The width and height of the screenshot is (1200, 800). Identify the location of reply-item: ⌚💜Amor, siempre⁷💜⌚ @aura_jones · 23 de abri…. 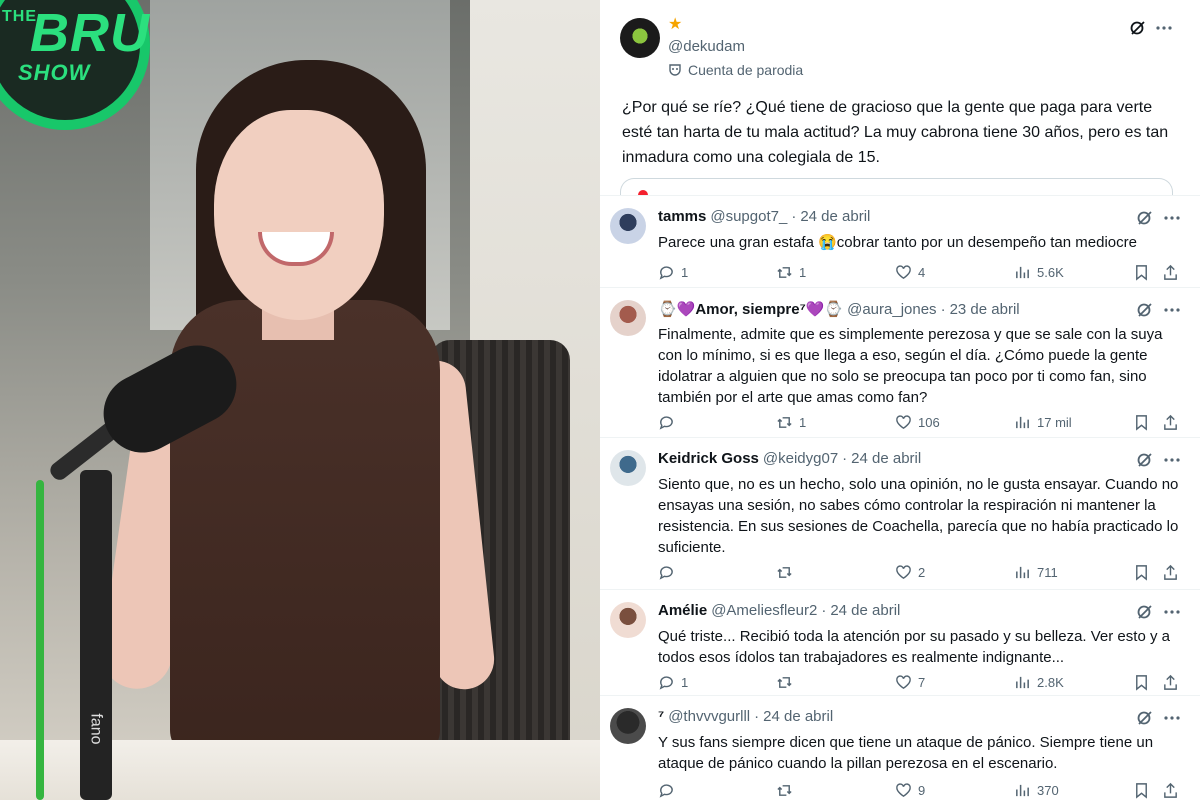
(900, 362).